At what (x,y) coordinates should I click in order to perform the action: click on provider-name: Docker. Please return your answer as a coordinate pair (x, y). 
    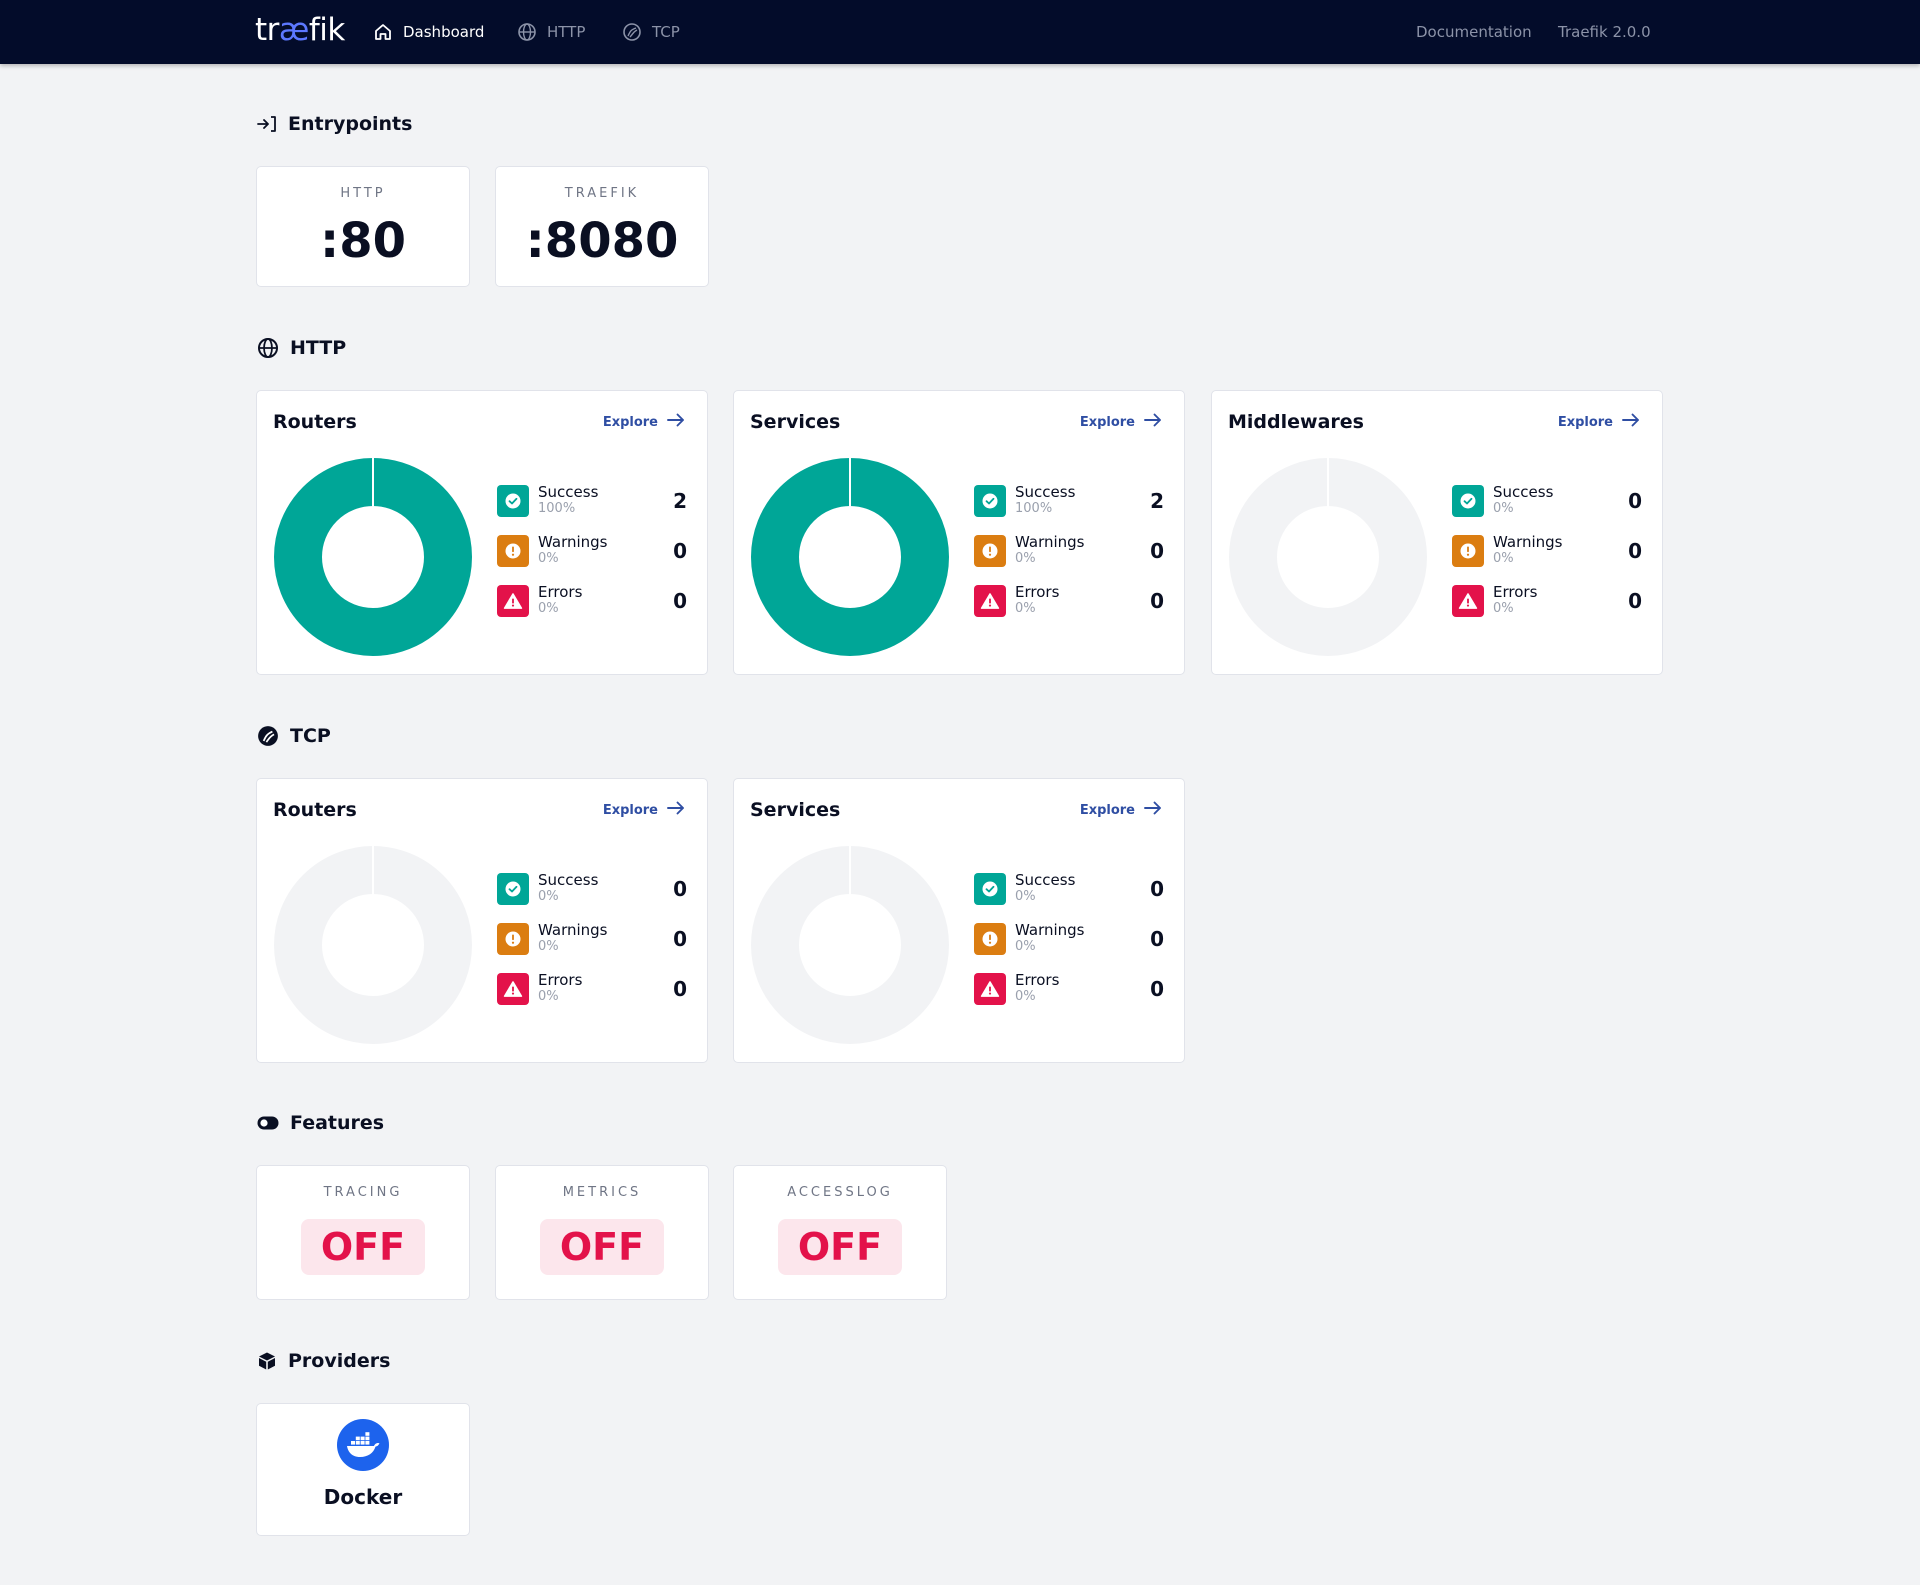
    Looking at the image, I should click on (363, 1497).